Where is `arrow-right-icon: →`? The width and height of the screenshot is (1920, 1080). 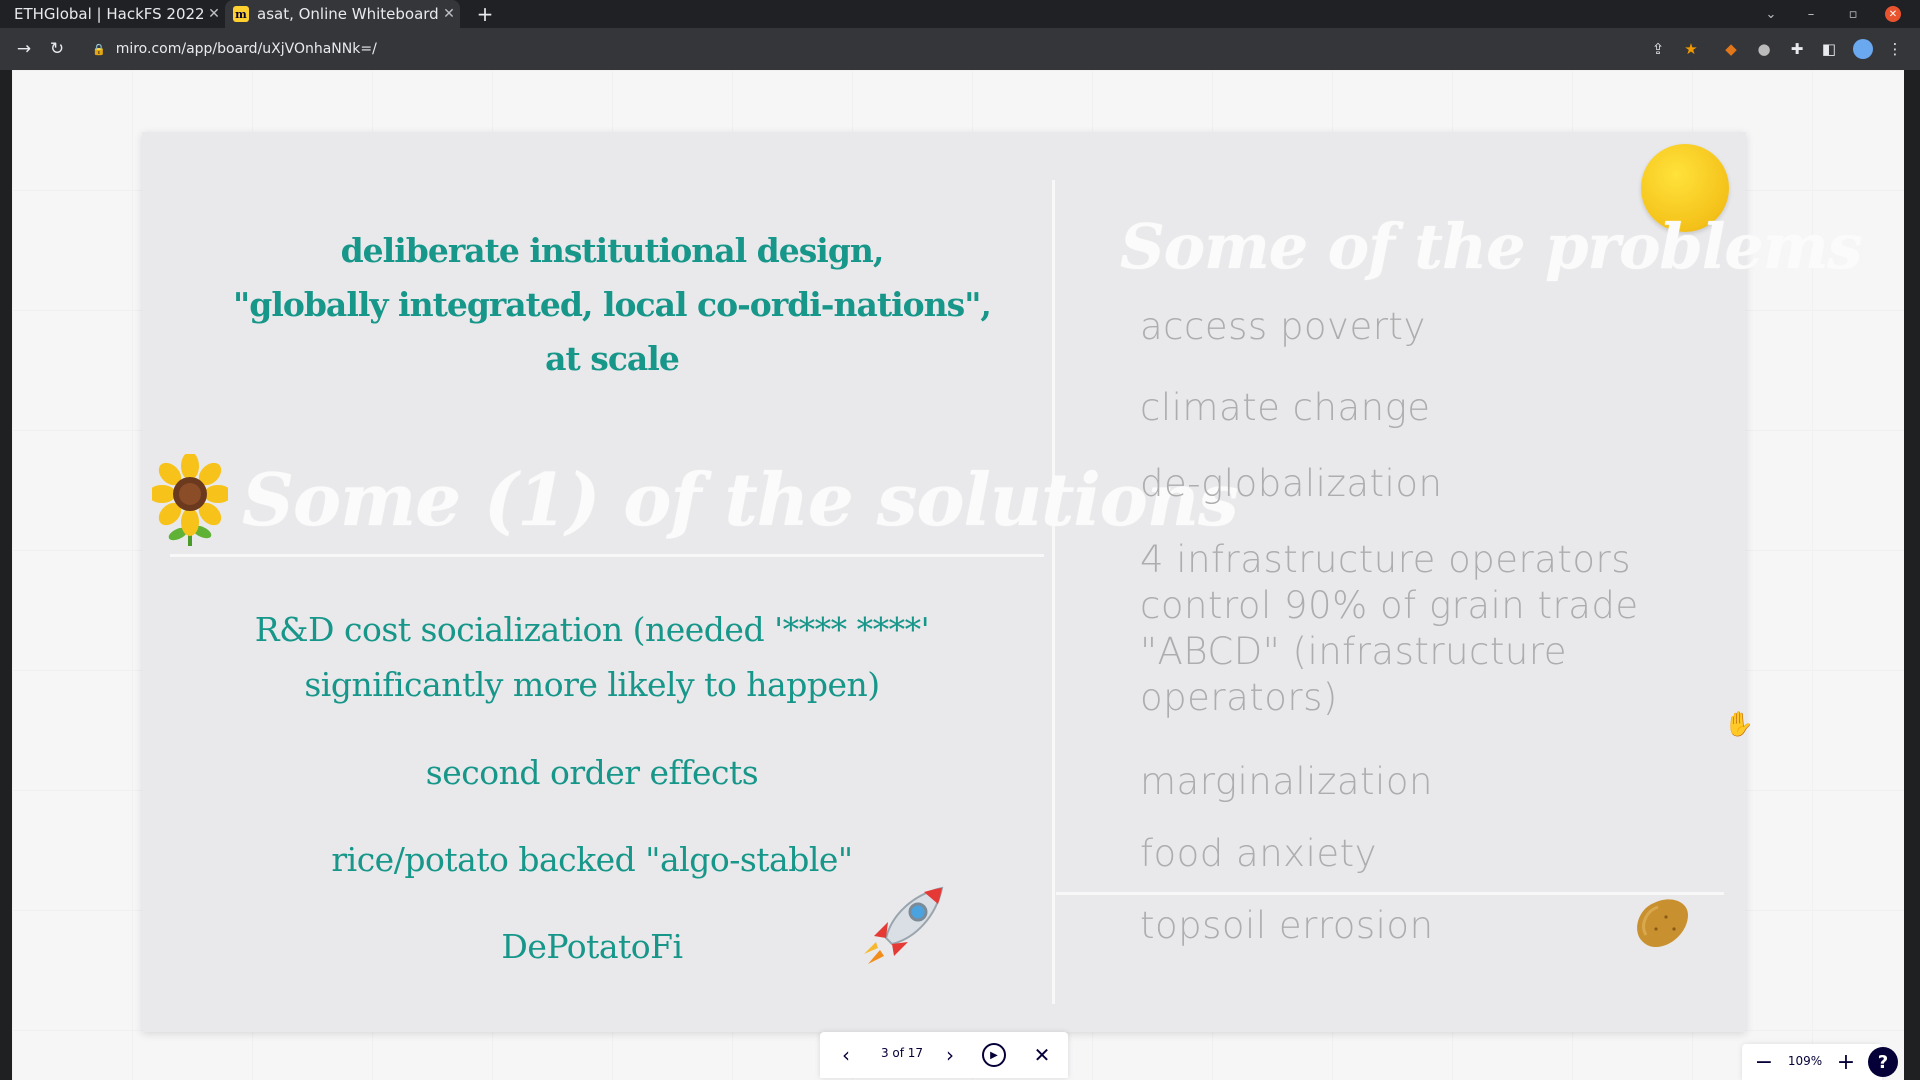 arrow-right-icon: → is located at coordinates (24, 49).